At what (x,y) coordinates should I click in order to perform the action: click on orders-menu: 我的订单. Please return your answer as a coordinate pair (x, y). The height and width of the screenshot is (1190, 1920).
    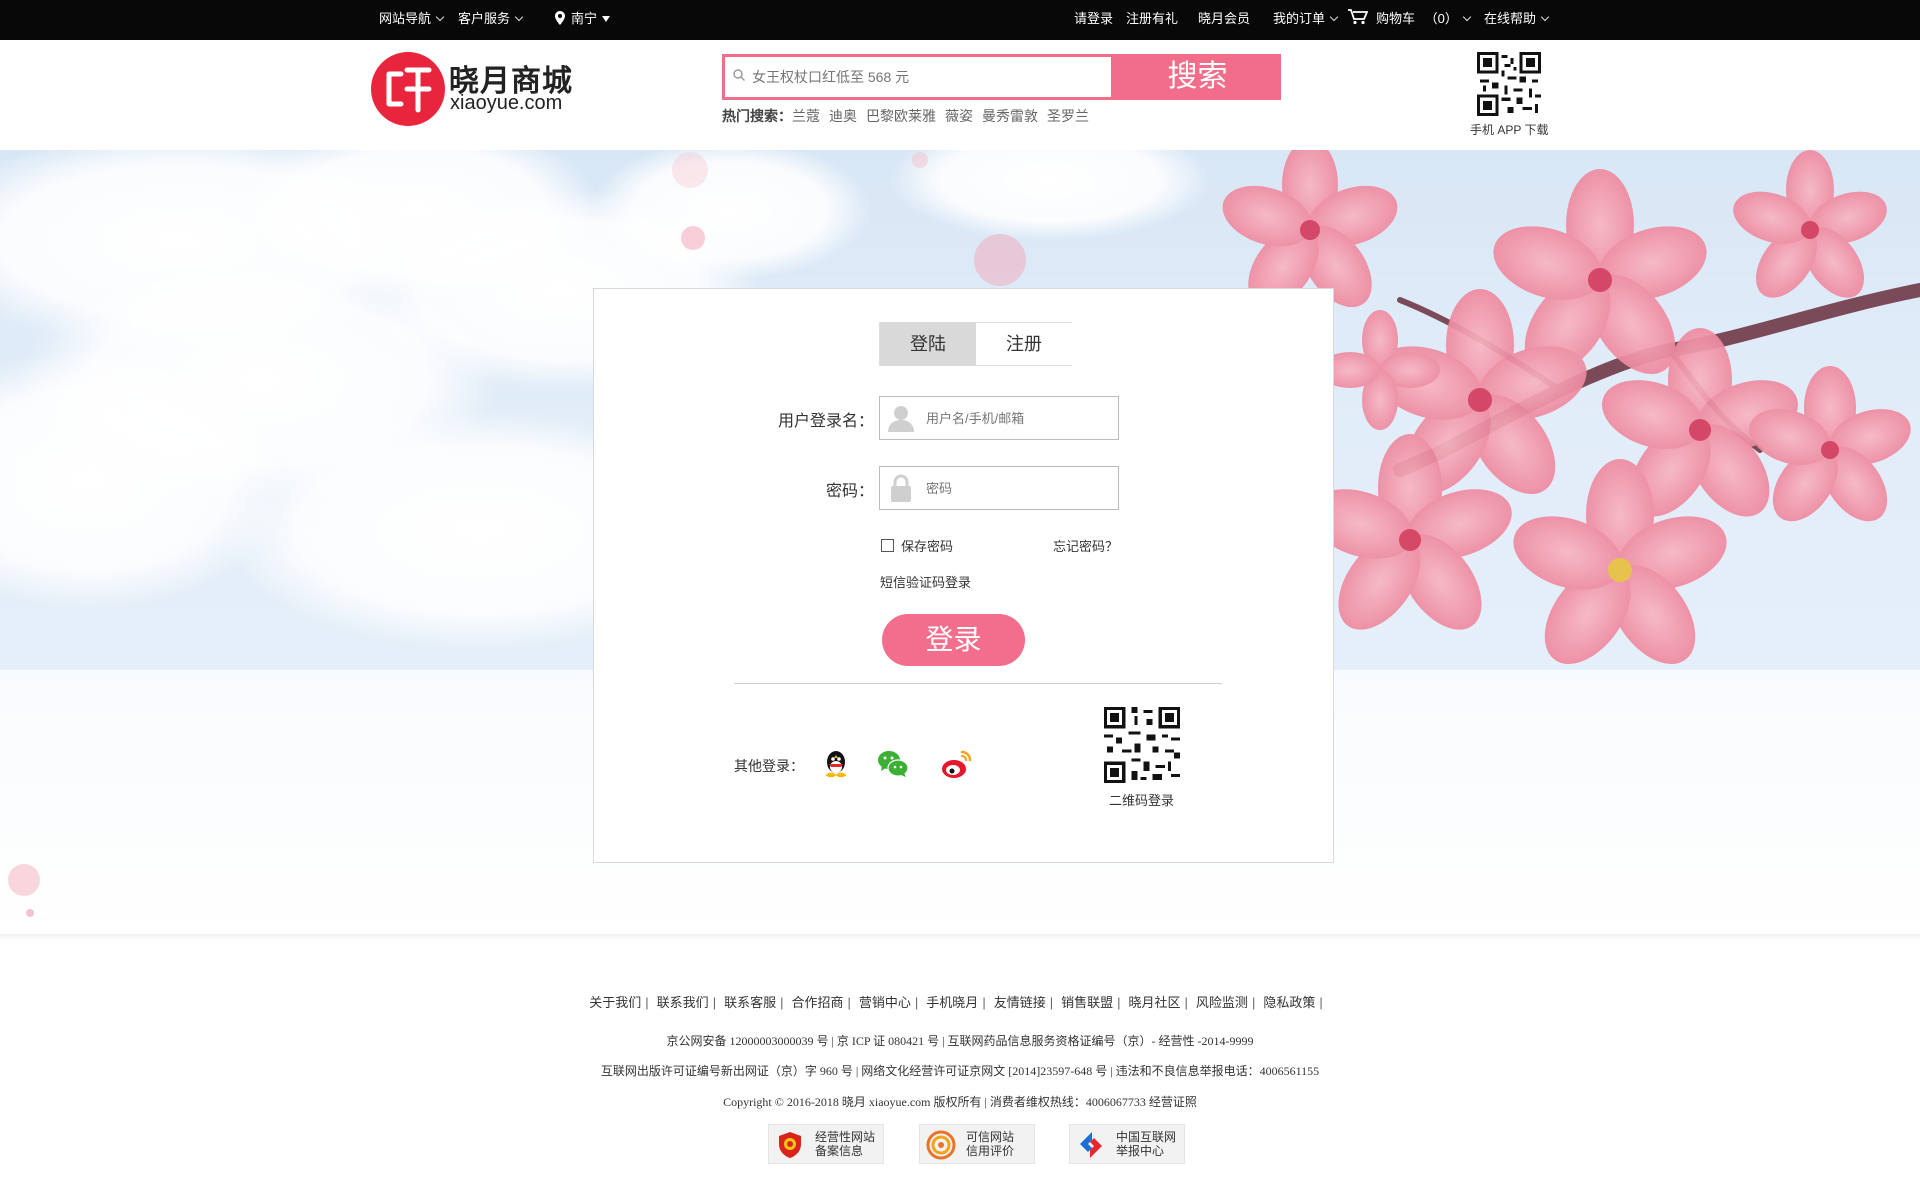
    Looking at the image, I should click on (1306, 20).